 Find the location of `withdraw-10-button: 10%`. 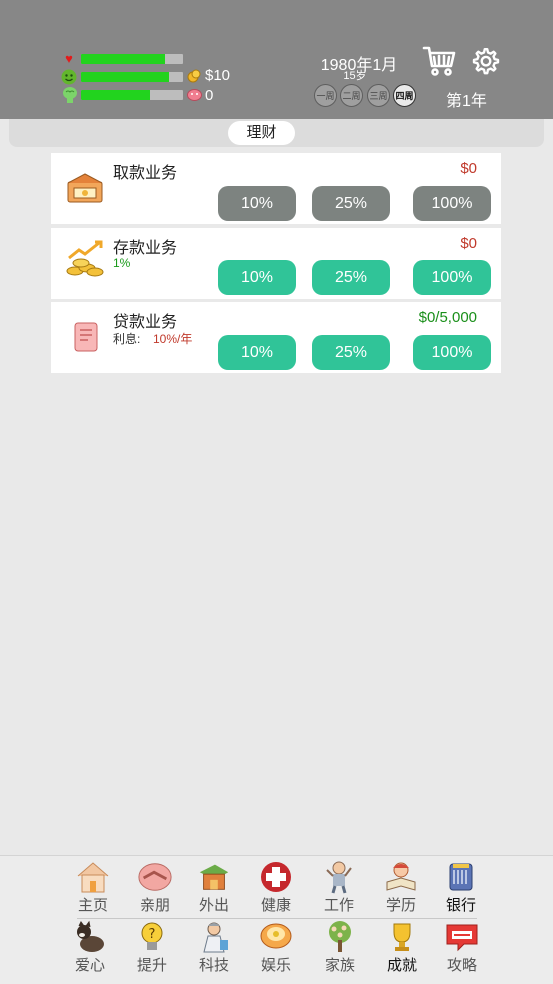

withdraw-10-button: 10% is located at coordinates (257, 203).